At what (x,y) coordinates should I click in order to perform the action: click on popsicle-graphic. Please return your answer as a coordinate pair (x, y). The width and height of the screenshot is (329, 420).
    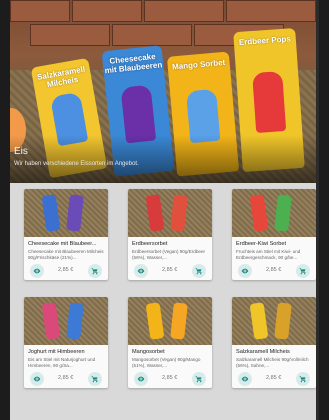
    Looking at the image, I should click on (269, 102).